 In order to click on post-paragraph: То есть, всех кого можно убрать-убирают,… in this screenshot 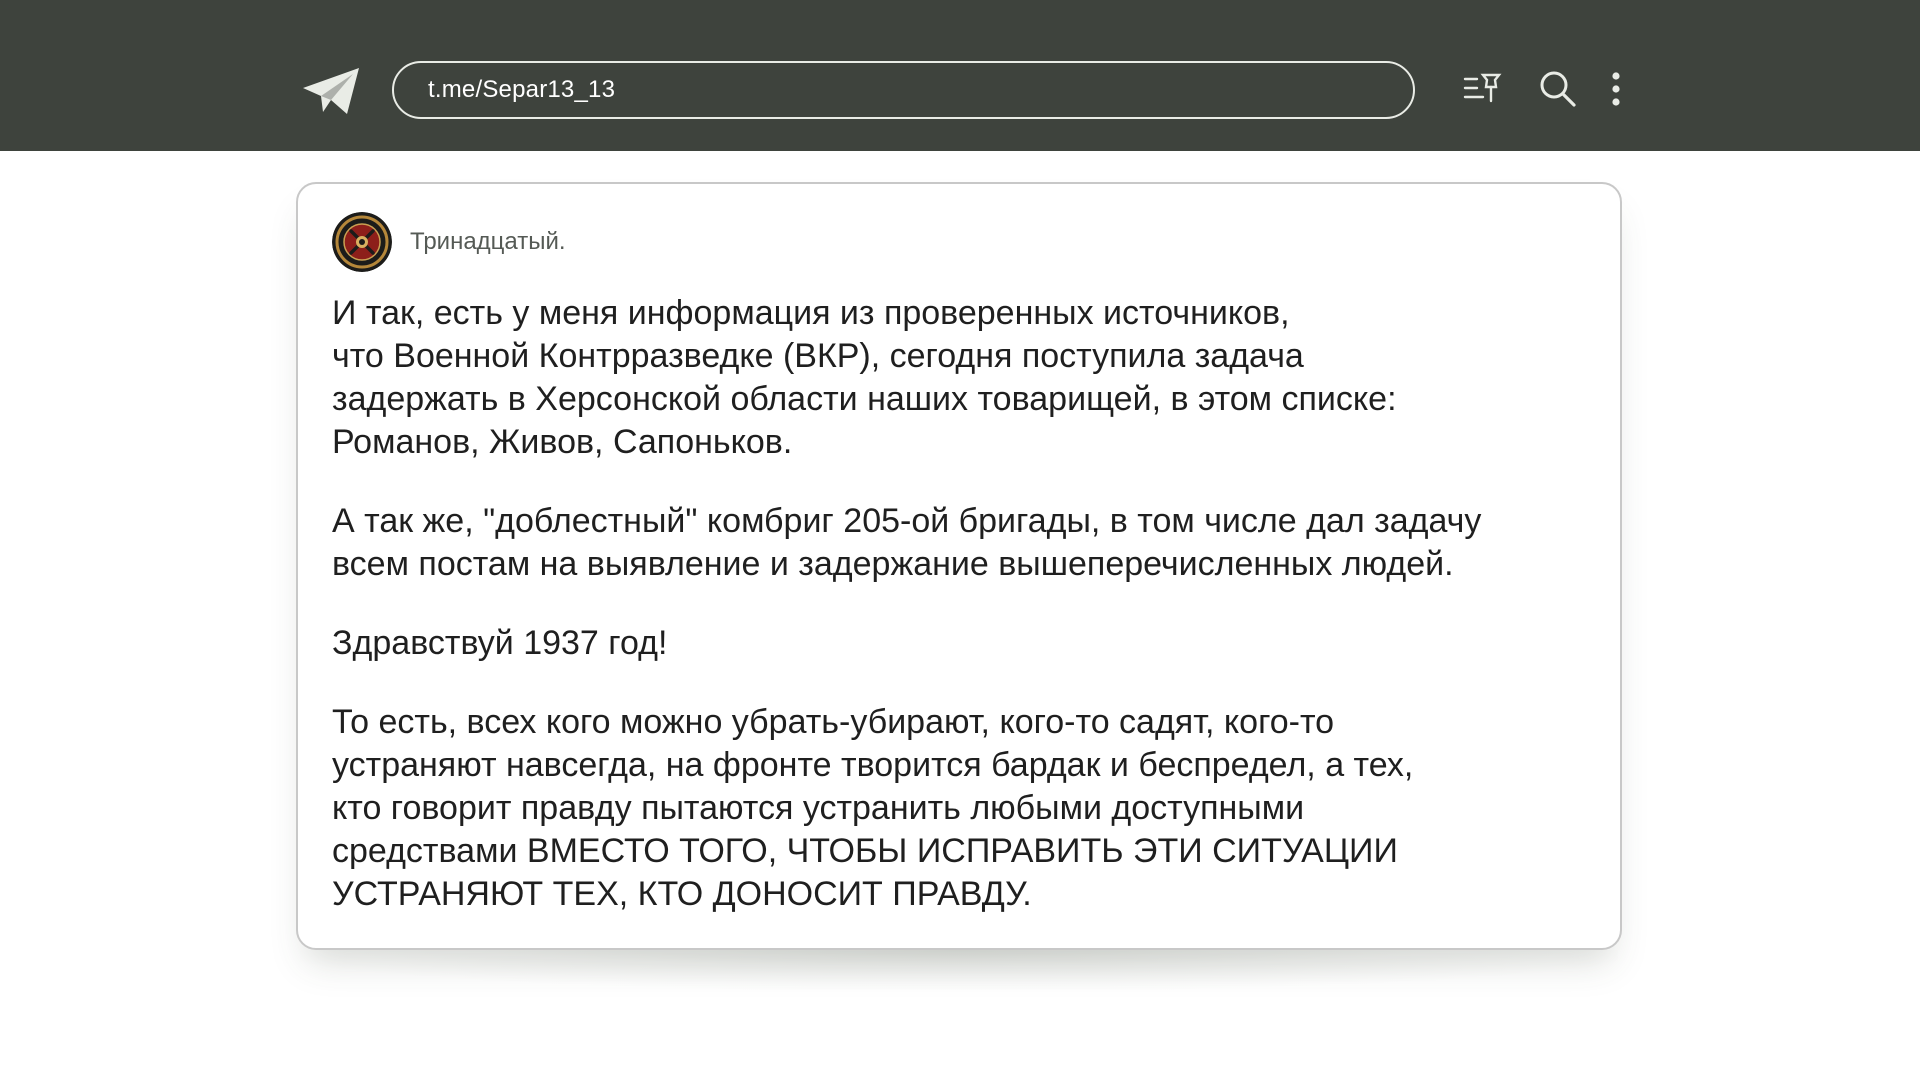, I will do `click(873, 808)`.